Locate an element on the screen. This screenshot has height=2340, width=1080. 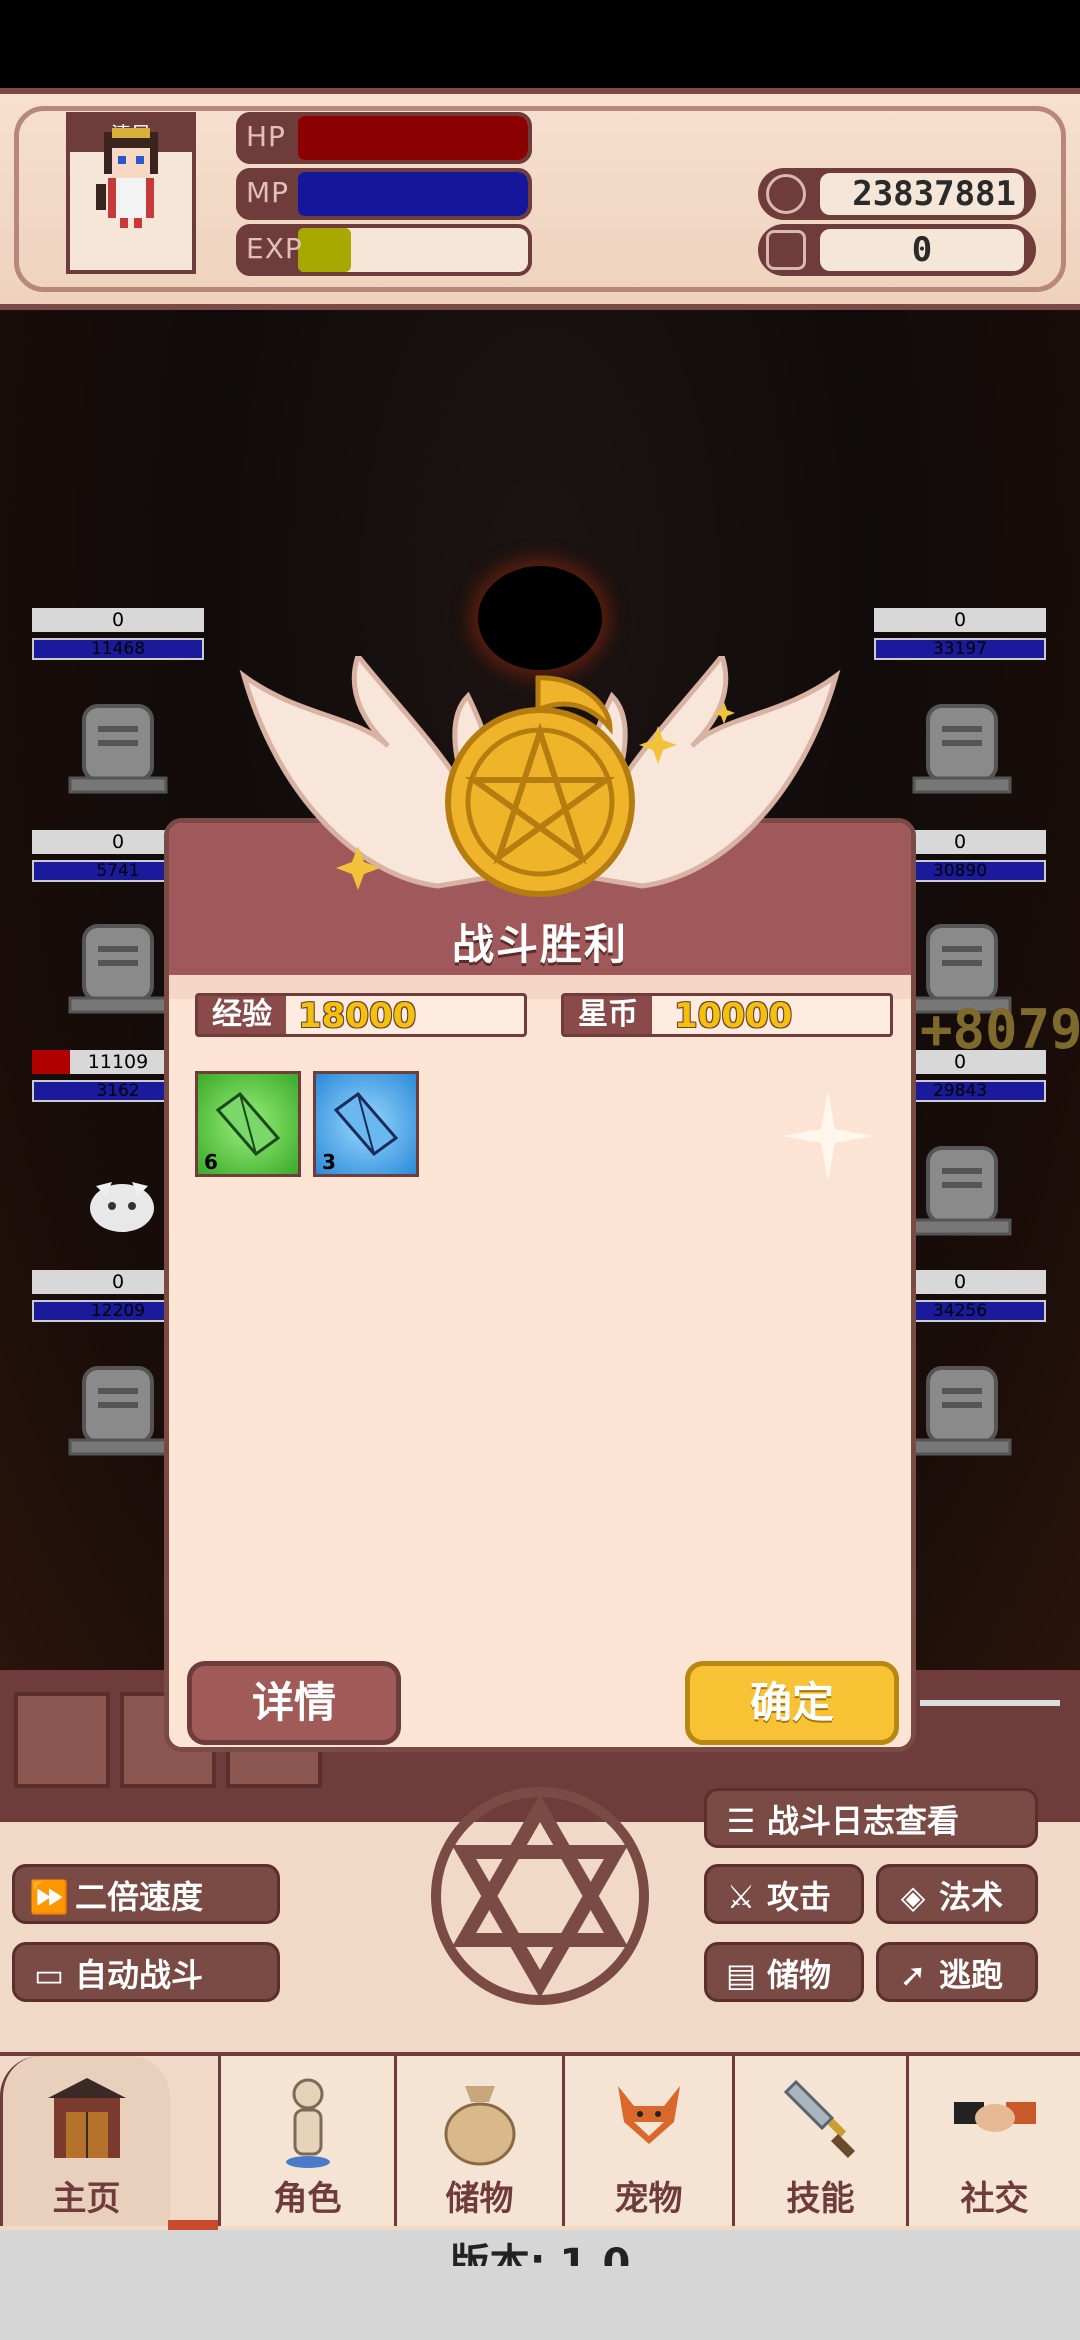
gold-value: 23837881 is located at coordinates (922, 194).